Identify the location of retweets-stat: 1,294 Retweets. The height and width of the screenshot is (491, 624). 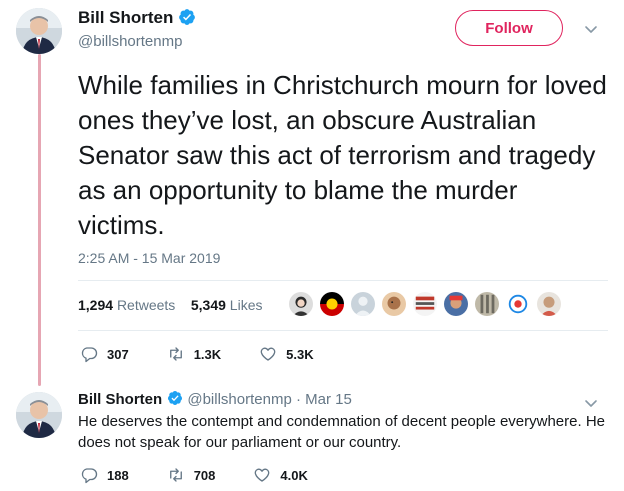
(126, 305).